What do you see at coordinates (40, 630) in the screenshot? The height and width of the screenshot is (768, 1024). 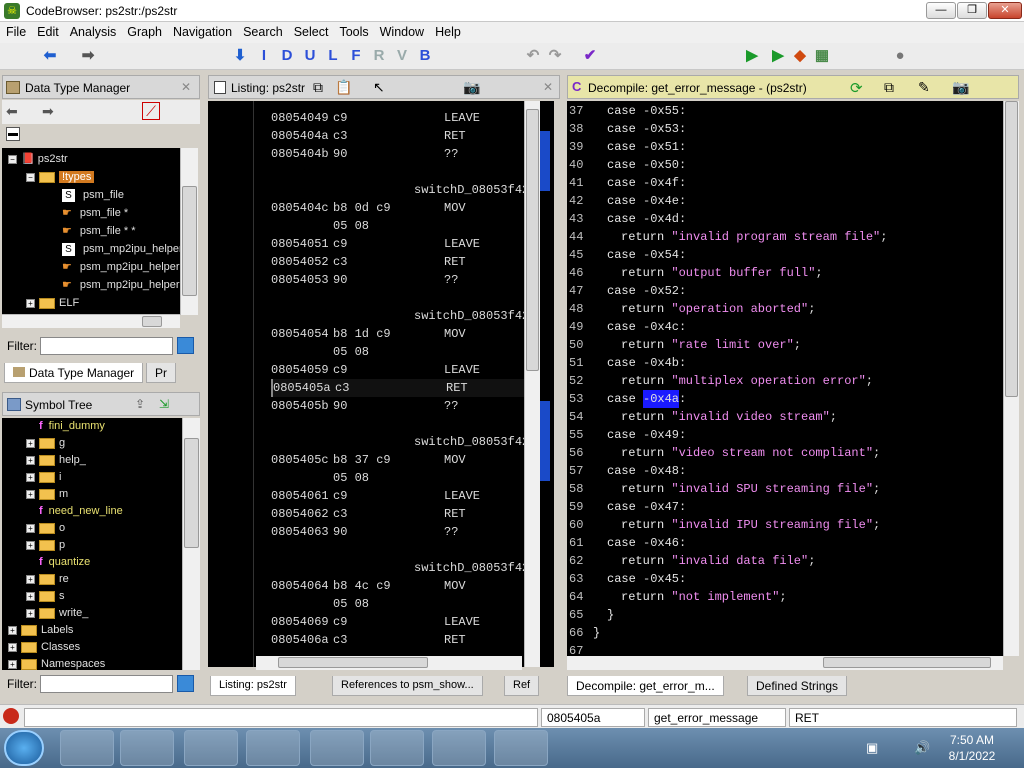 I see `symbol-tree-item: + Labels` at bounding box center [40, 630].